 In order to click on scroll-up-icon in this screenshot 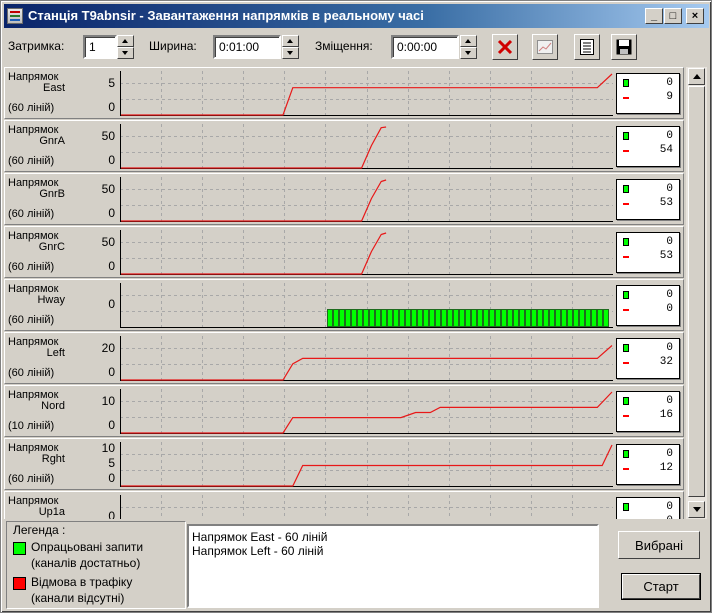, I will do `click(696, 76)`.